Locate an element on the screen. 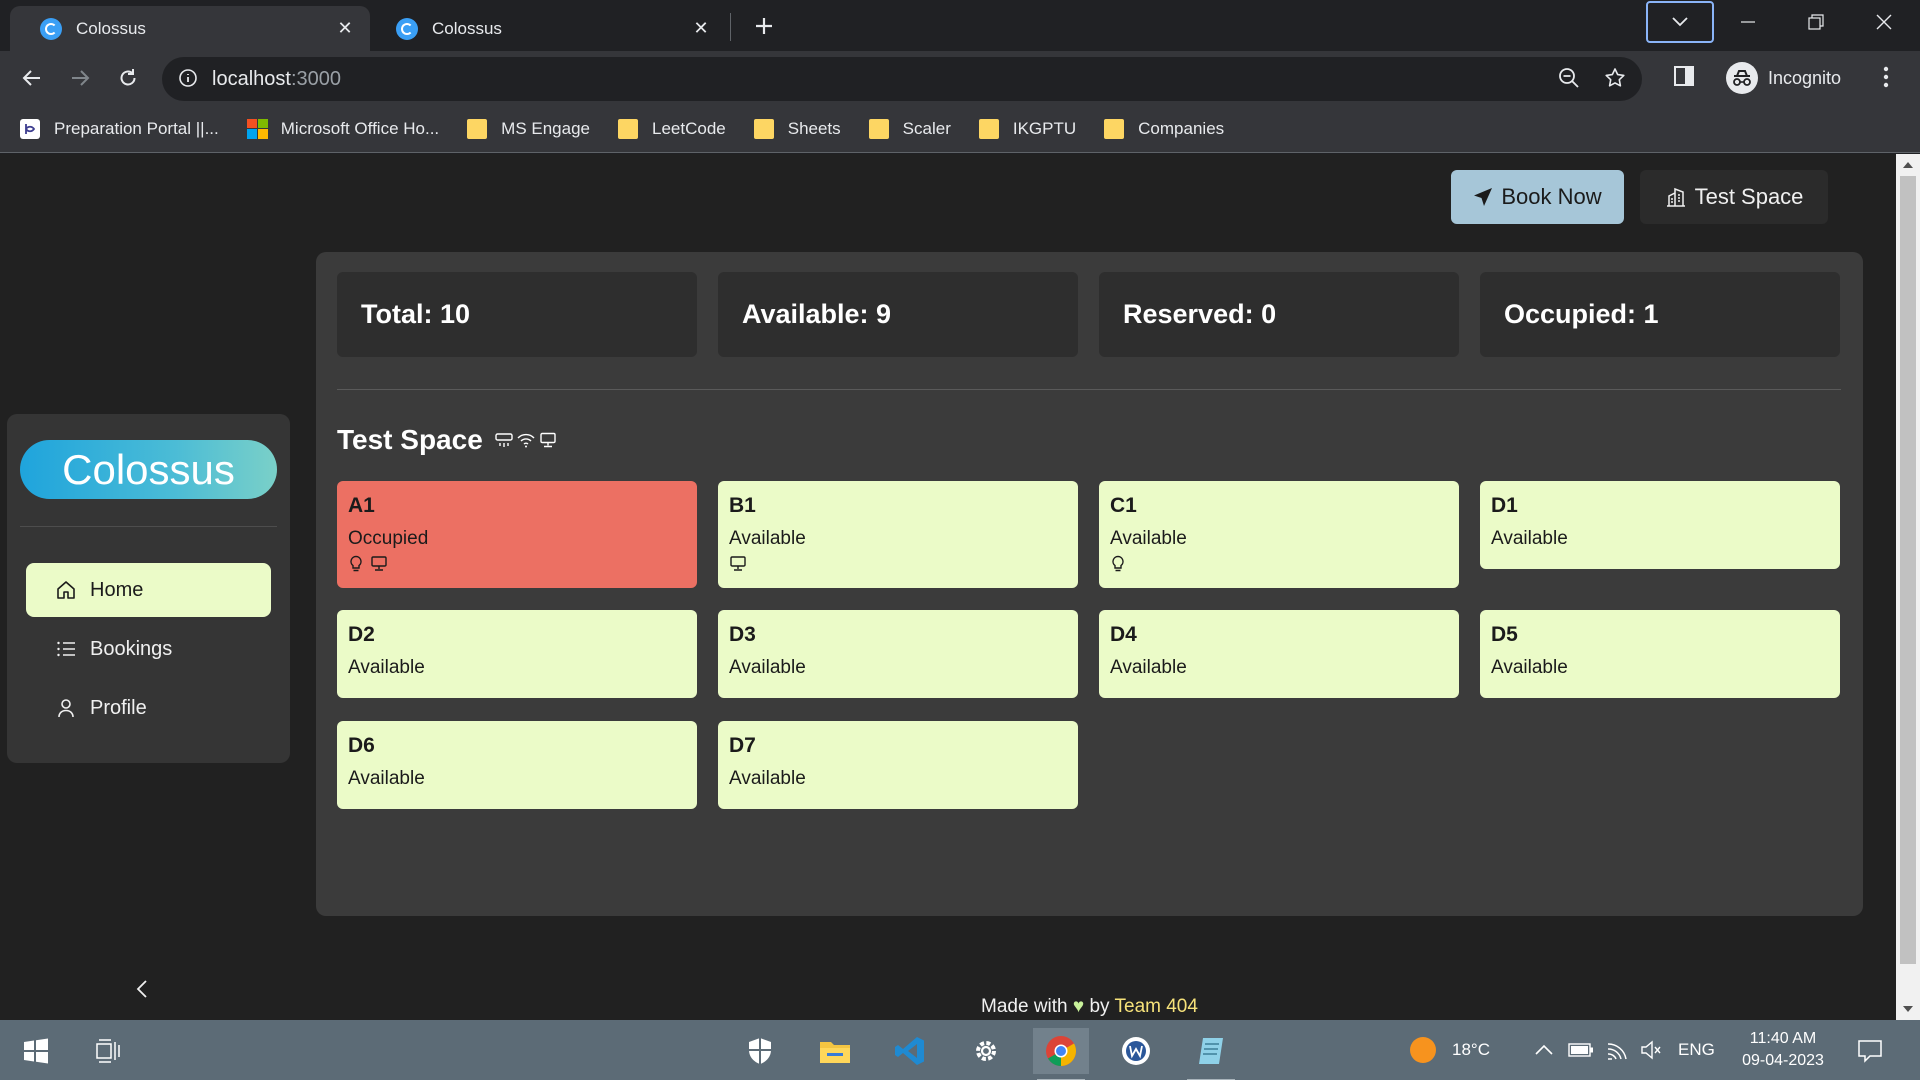  taskbar-chrome is located at coordinates (1061, 1054).